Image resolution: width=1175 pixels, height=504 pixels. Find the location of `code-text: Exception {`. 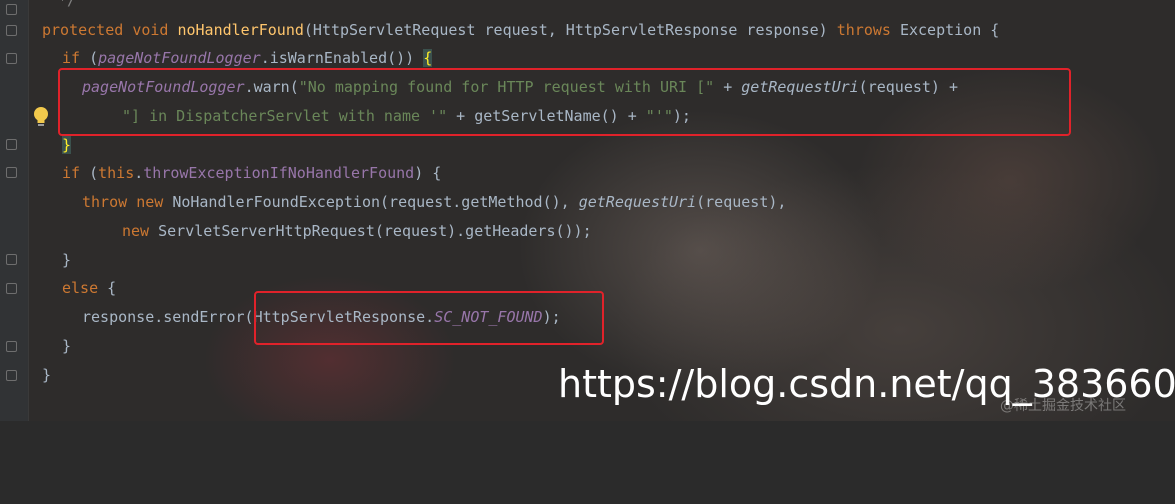

code-text: Exception { is located at coordinates (949, 30).